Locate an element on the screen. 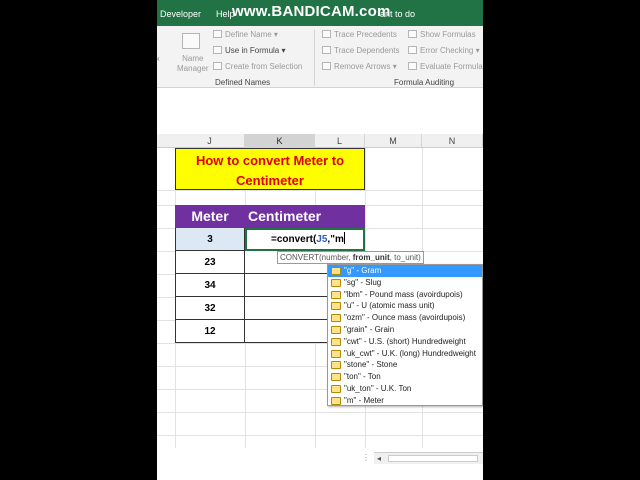 This screenshot has width=640, height=480. autocomplete-item: "cwt" - U.S. (short) Hundredweight is located at coordinates (405, 342).